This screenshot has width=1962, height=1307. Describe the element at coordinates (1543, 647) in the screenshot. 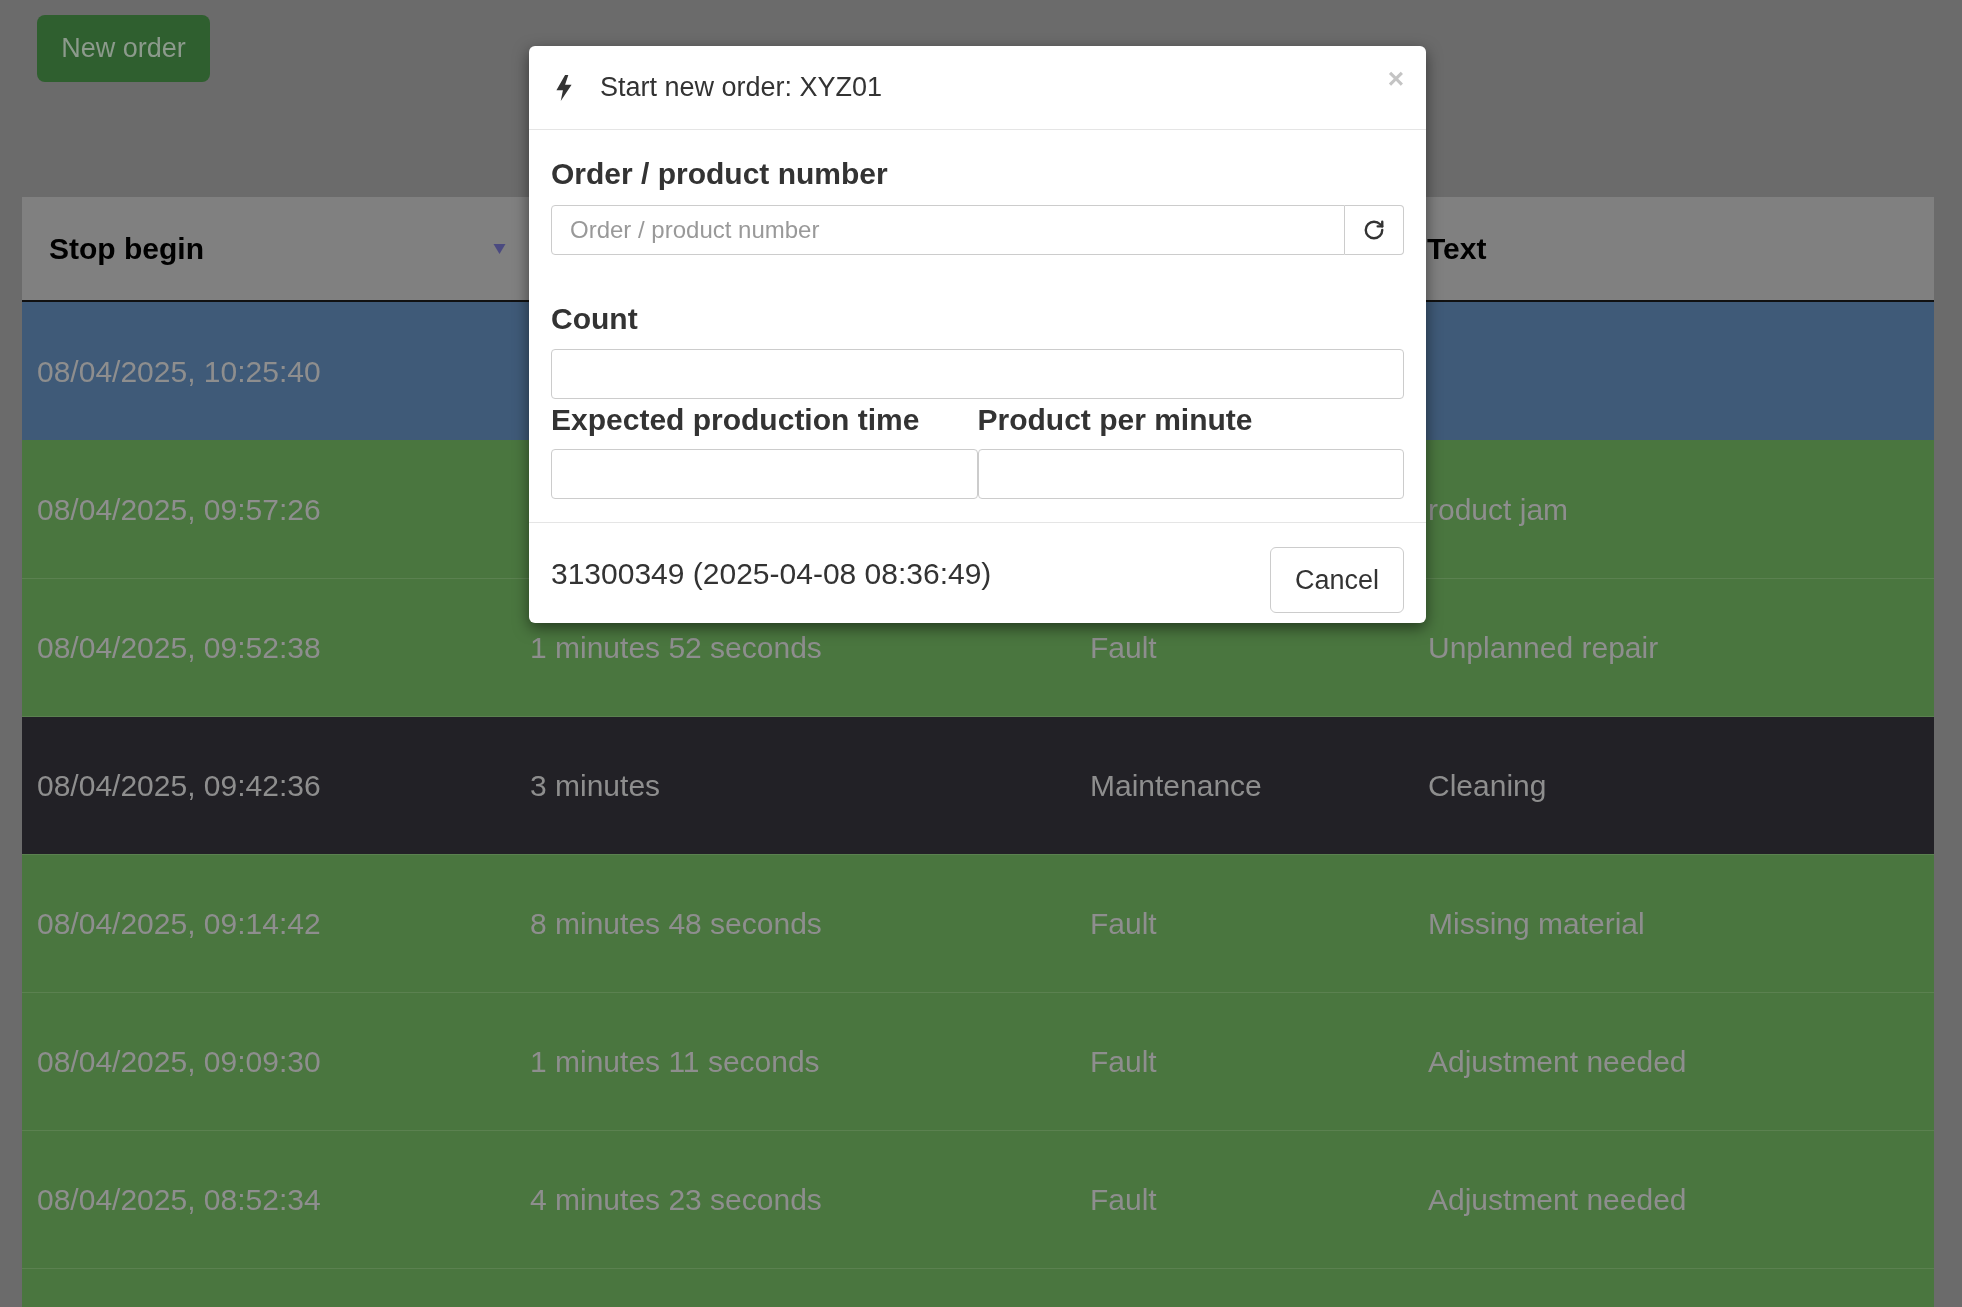

I see `table-cell: Unplanned repair` at that location.